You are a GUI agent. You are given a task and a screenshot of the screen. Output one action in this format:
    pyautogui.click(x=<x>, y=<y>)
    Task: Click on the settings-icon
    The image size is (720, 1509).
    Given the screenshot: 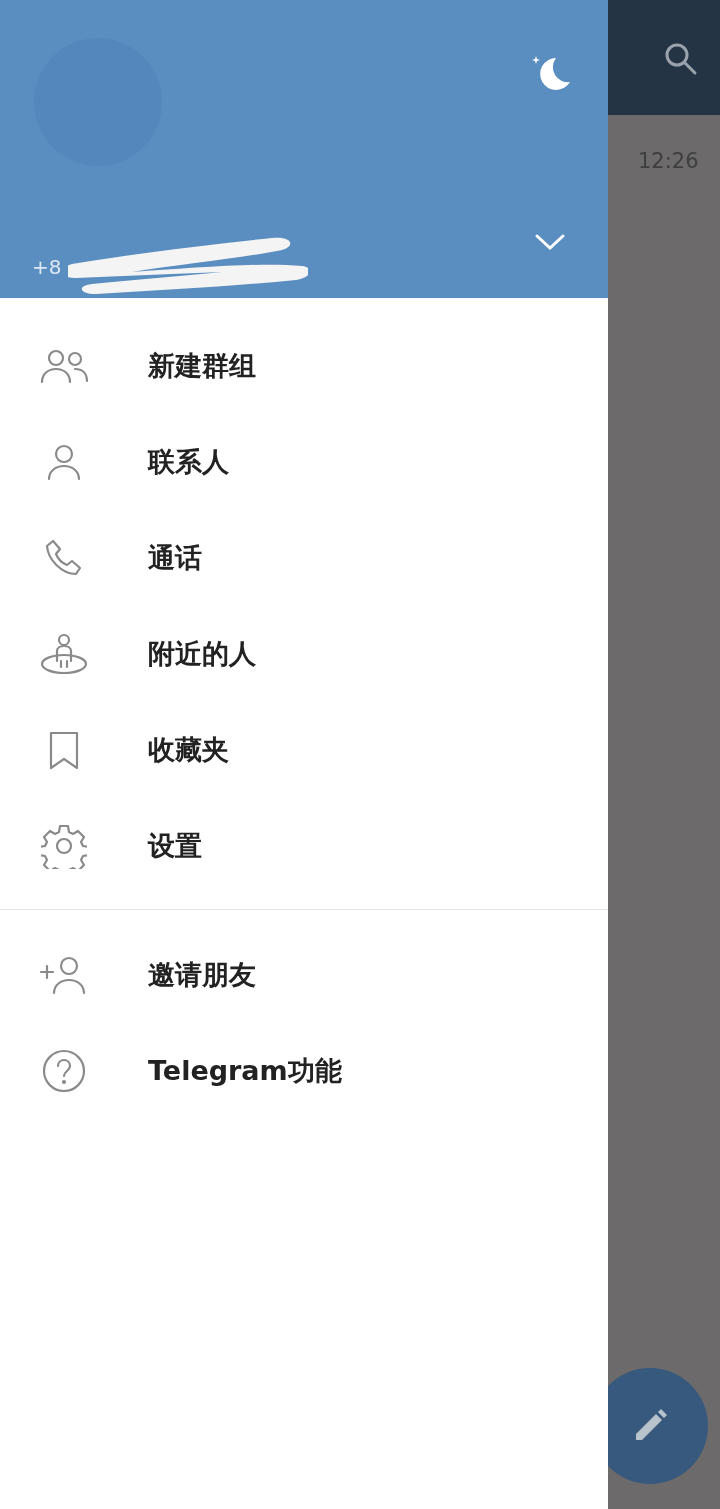 What is the action you would take?
    pyautogui.click(x=64, y=846)
    